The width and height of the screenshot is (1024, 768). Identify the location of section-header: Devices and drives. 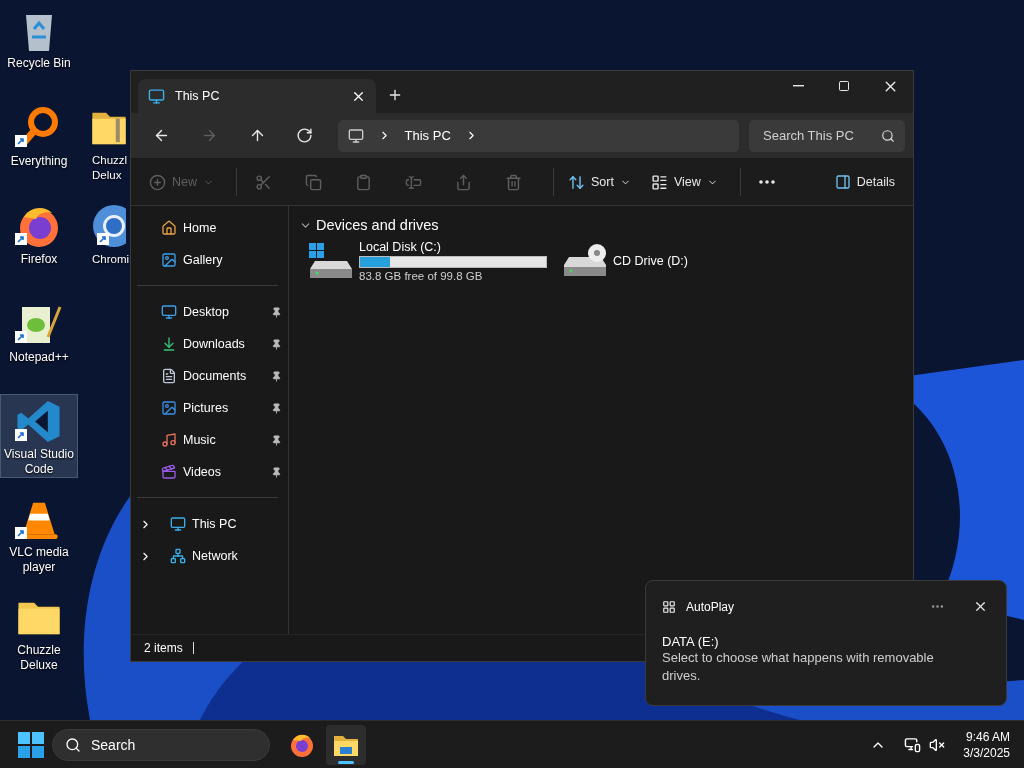
(601, 225).